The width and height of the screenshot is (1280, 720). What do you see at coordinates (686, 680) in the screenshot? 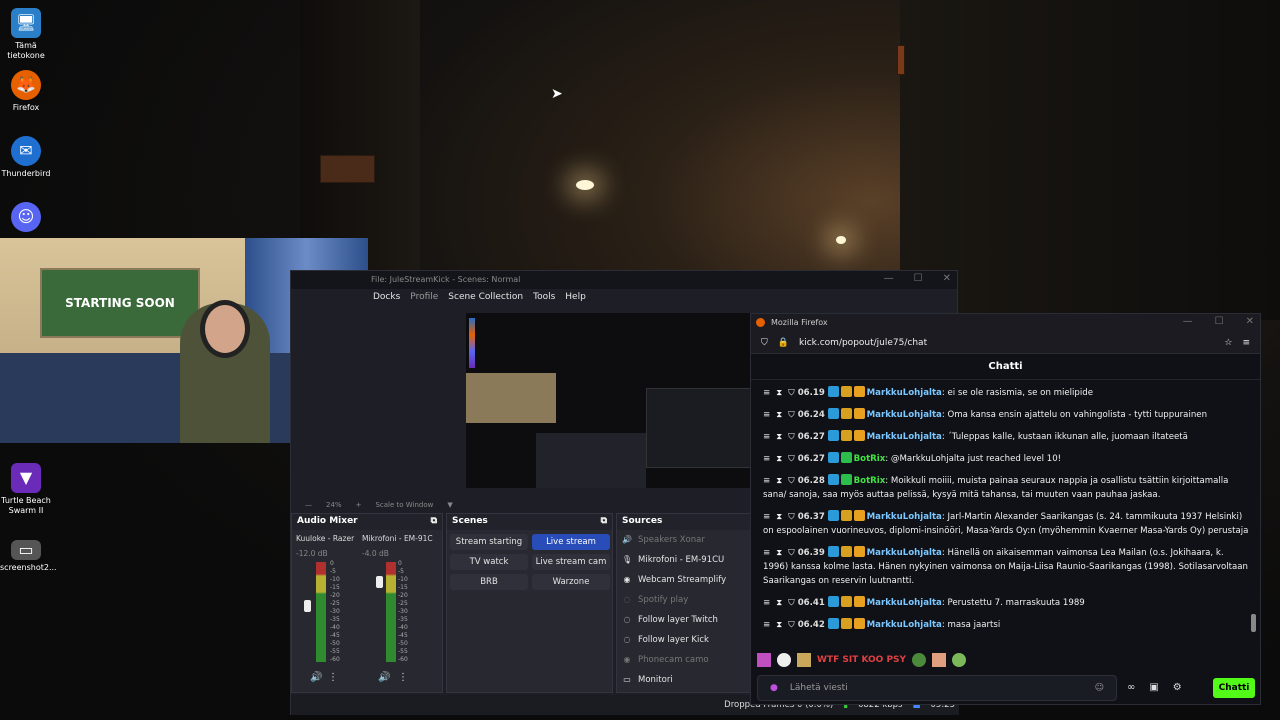
I see `source-monitori: ▭ Monitori` at bounding box center [686, 680].